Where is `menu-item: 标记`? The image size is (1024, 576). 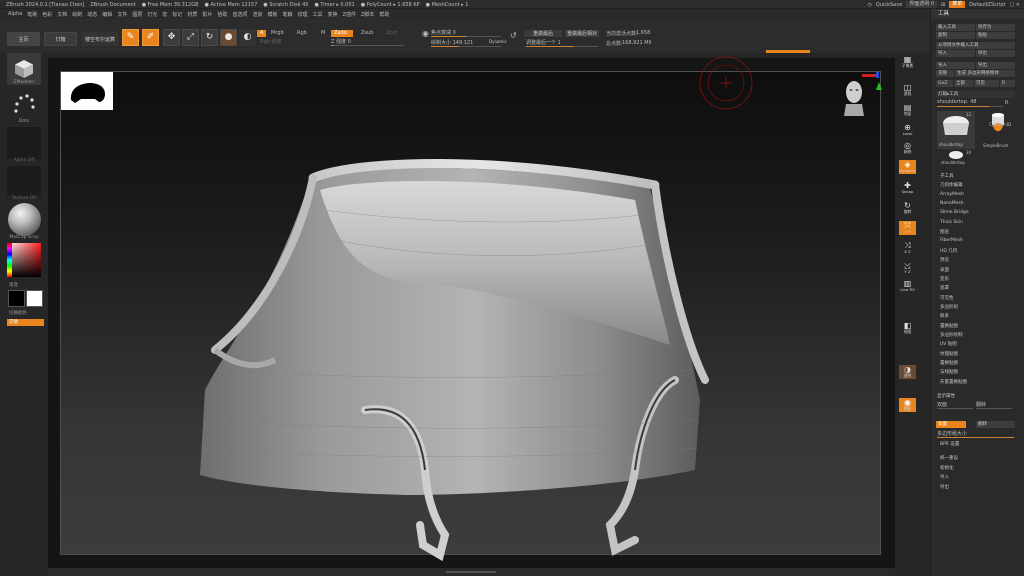 menu-item: 标记 is located at coordinates (177, 14).